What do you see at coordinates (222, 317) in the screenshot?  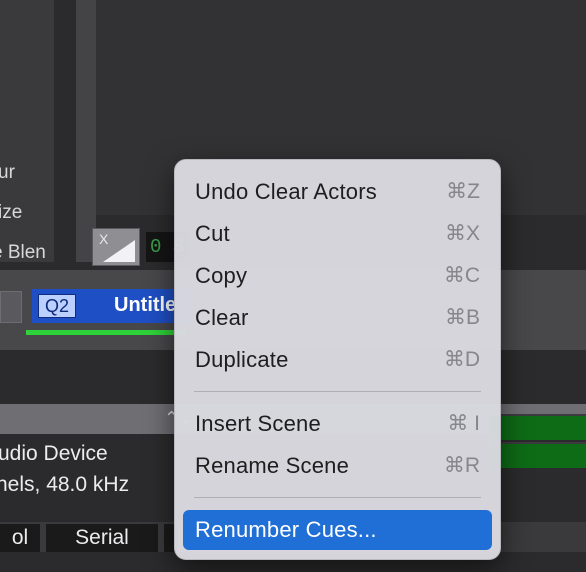 I see `menu-item-label: Clear` at bounding box center [222, 317].